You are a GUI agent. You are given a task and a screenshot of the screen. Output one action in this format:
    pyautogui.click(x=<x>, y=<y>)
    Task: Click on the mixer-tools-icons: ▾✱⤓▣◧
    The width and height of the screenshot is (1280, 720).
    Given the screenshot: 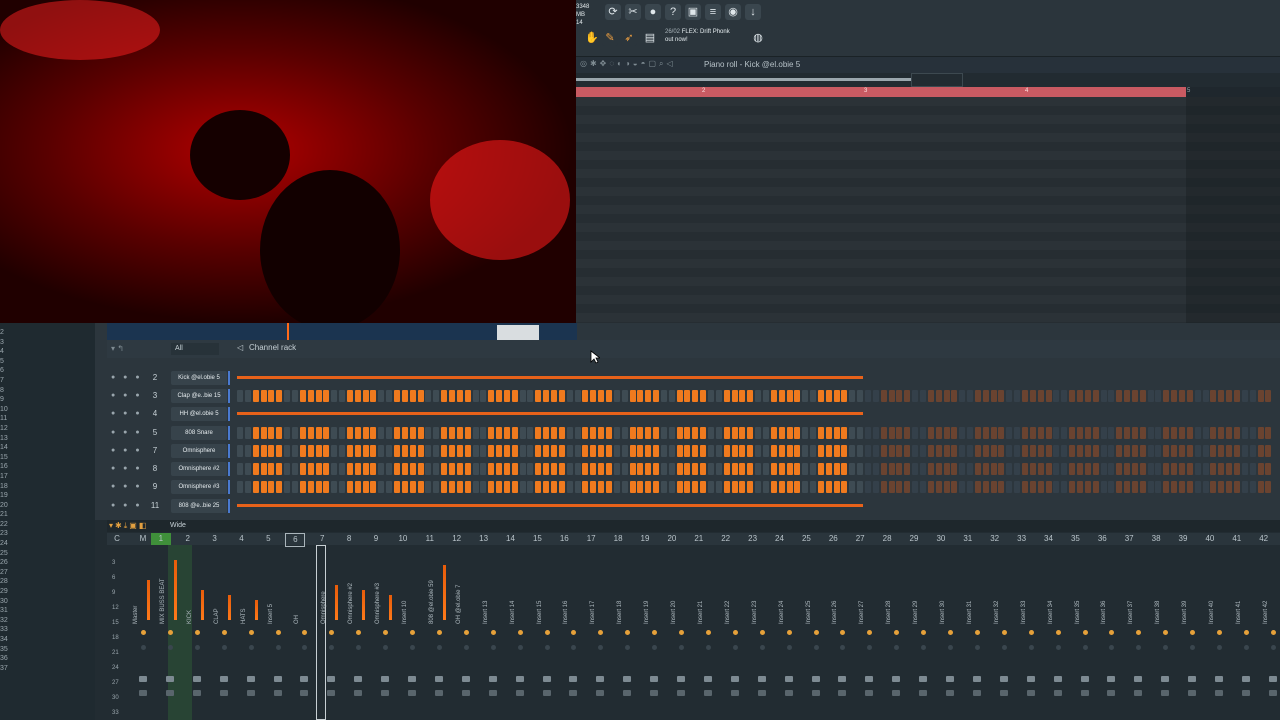 What is the action you would take?
    pyautogui.click(x=128, y=526)
    